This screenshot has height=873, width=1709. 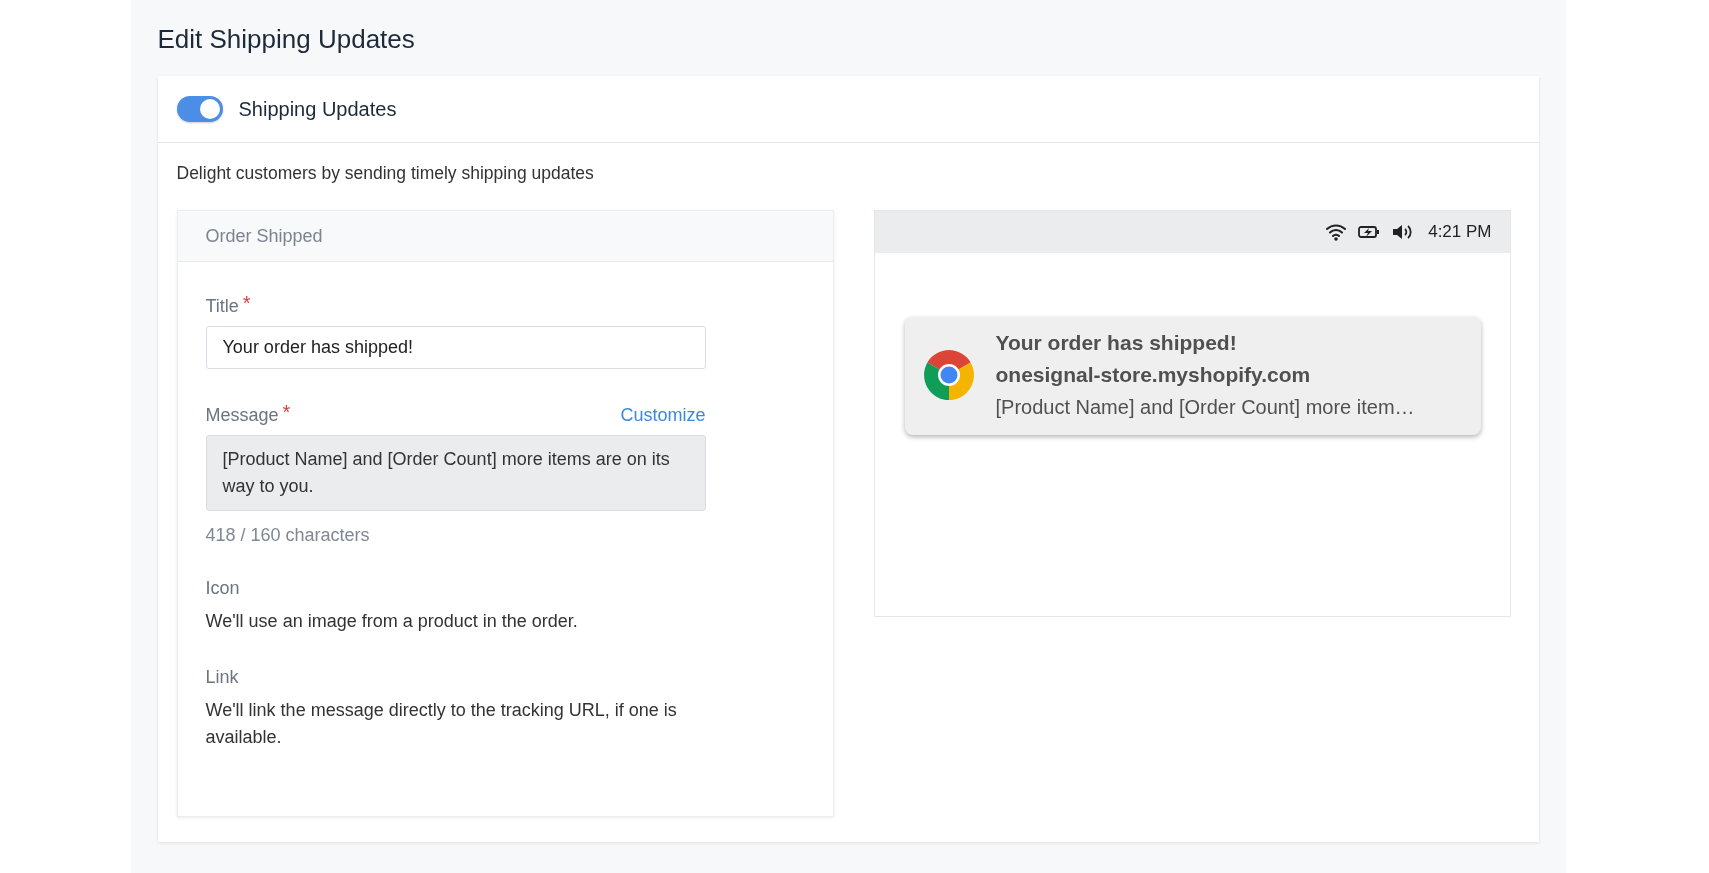 What do you see at coordinates (392, 621) in the screenshot?
I see `info-text: We'll use an image from a product in the order.` at bounding box center [392, 621].